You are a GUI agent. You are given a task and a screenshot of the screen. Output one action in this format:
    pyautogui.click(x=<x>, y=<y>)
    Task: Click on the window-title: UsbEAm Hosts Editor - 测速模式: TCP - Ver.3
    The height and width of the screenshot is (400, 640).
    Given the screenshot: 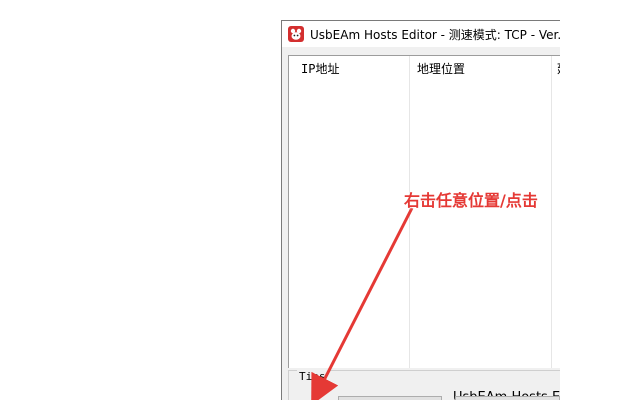 What is the action you would take?
    pyautogui.click(x=435, y=34)
    